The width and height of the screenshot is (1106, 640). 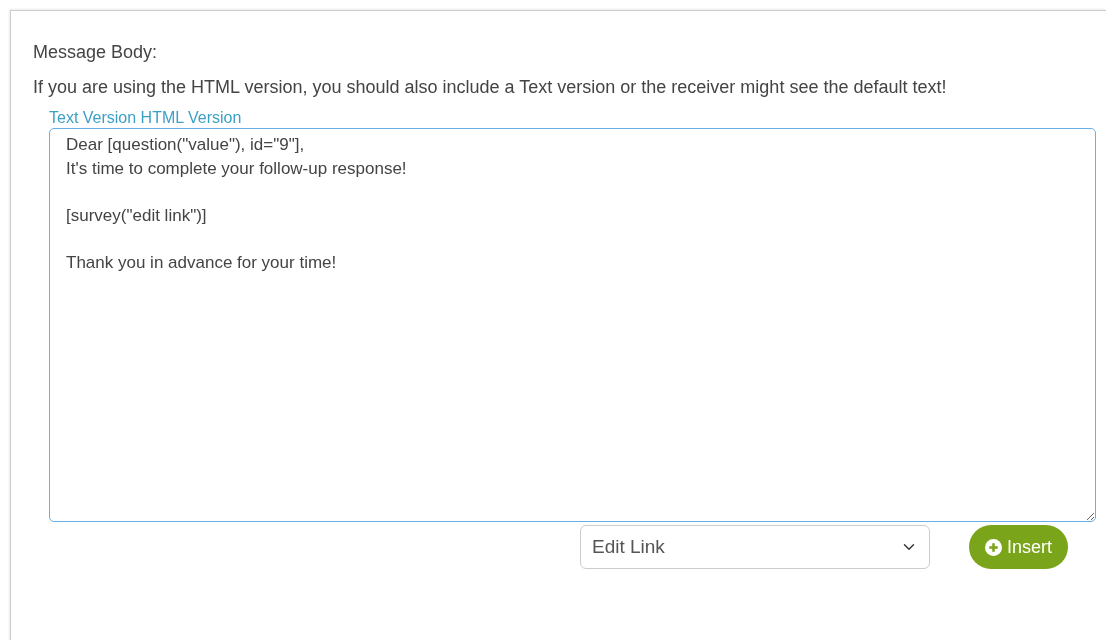 What do you see at coordinates (755, 547) in the screenshot?
I see `insert-type-select: Edit Link` at bounding box center [755, 547].